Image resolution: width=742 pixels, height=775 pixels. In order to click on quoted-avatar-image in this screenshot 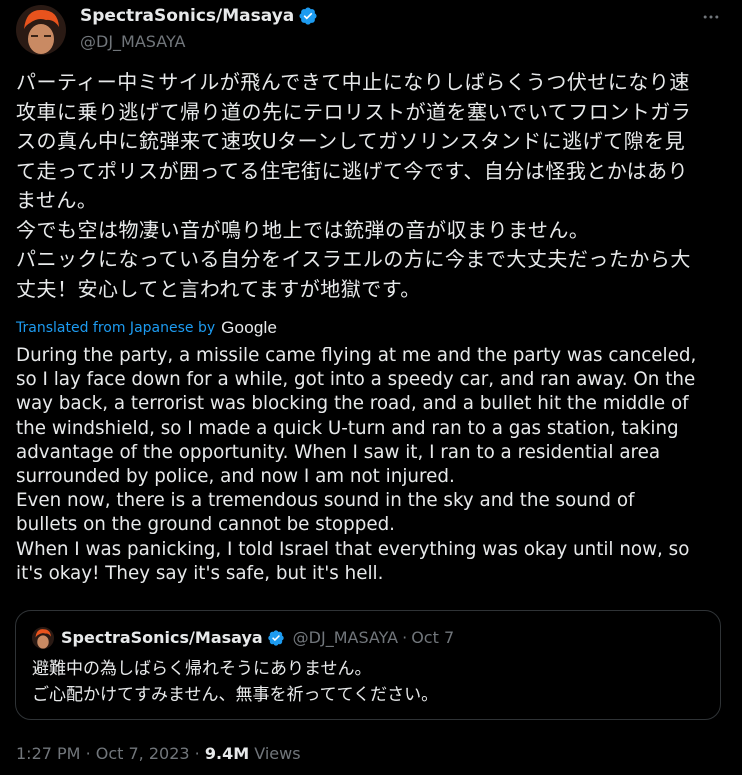, I will do `click(43, 638)`.